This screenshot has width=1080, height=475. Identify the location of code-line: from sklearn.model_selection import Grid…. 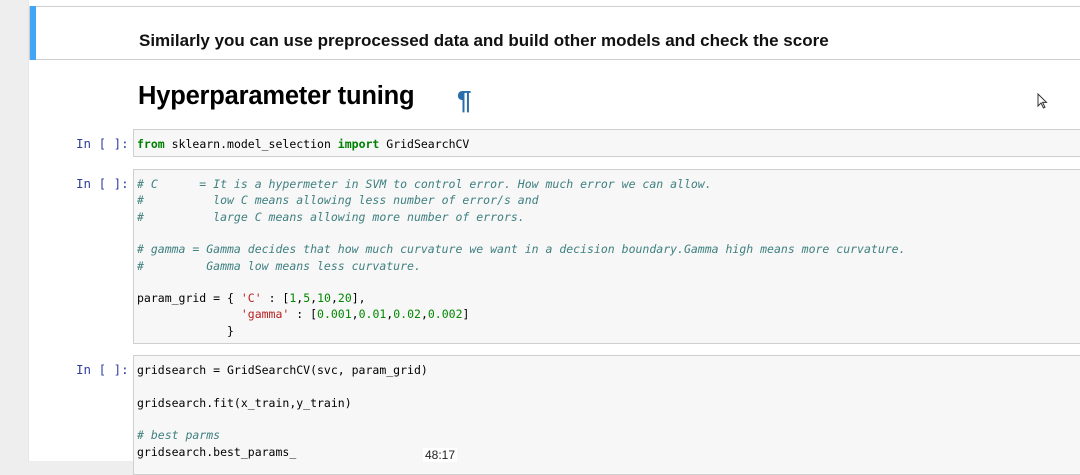
(303, 144).